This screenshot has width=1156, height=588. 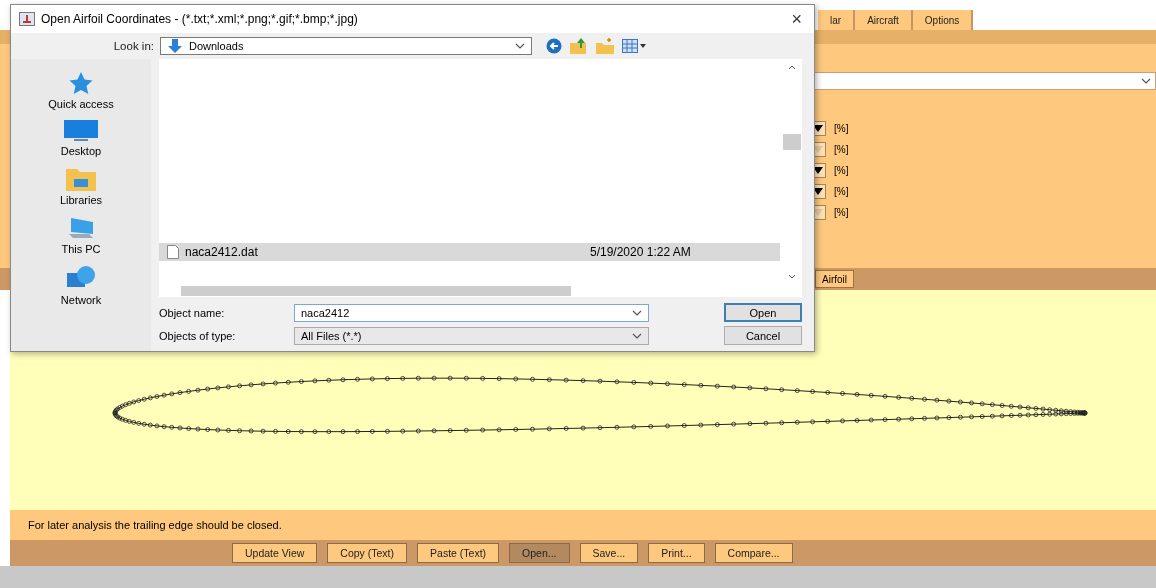 I want to click on app-icon, so click(x=27, y=19).